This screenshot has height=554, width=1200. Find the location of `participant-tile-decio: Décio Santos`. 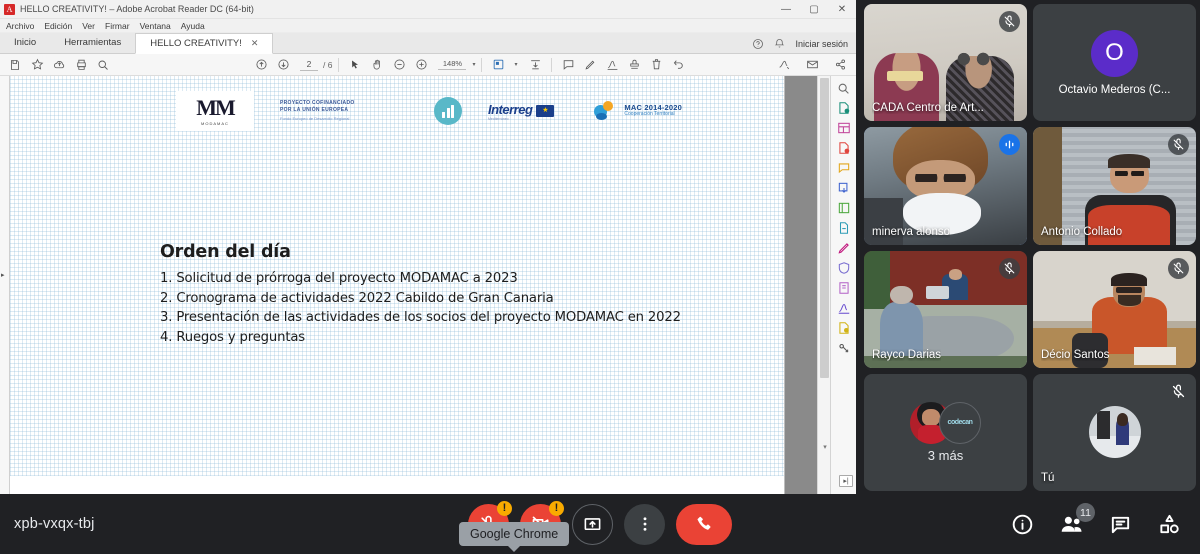

participant-tile-decio: Décio Santos is located at coordinates (1114, 309).